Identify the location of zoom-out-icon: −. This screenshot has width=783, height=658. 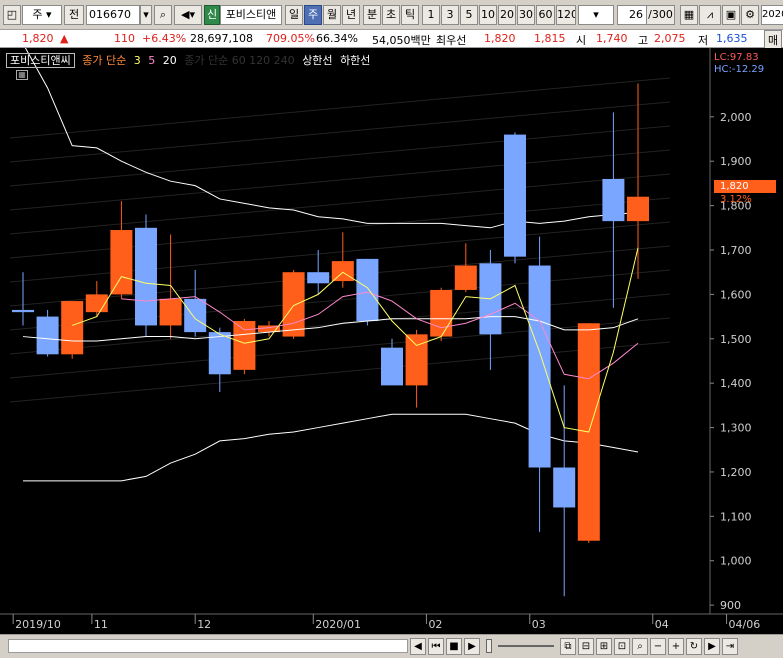
(658, 646).